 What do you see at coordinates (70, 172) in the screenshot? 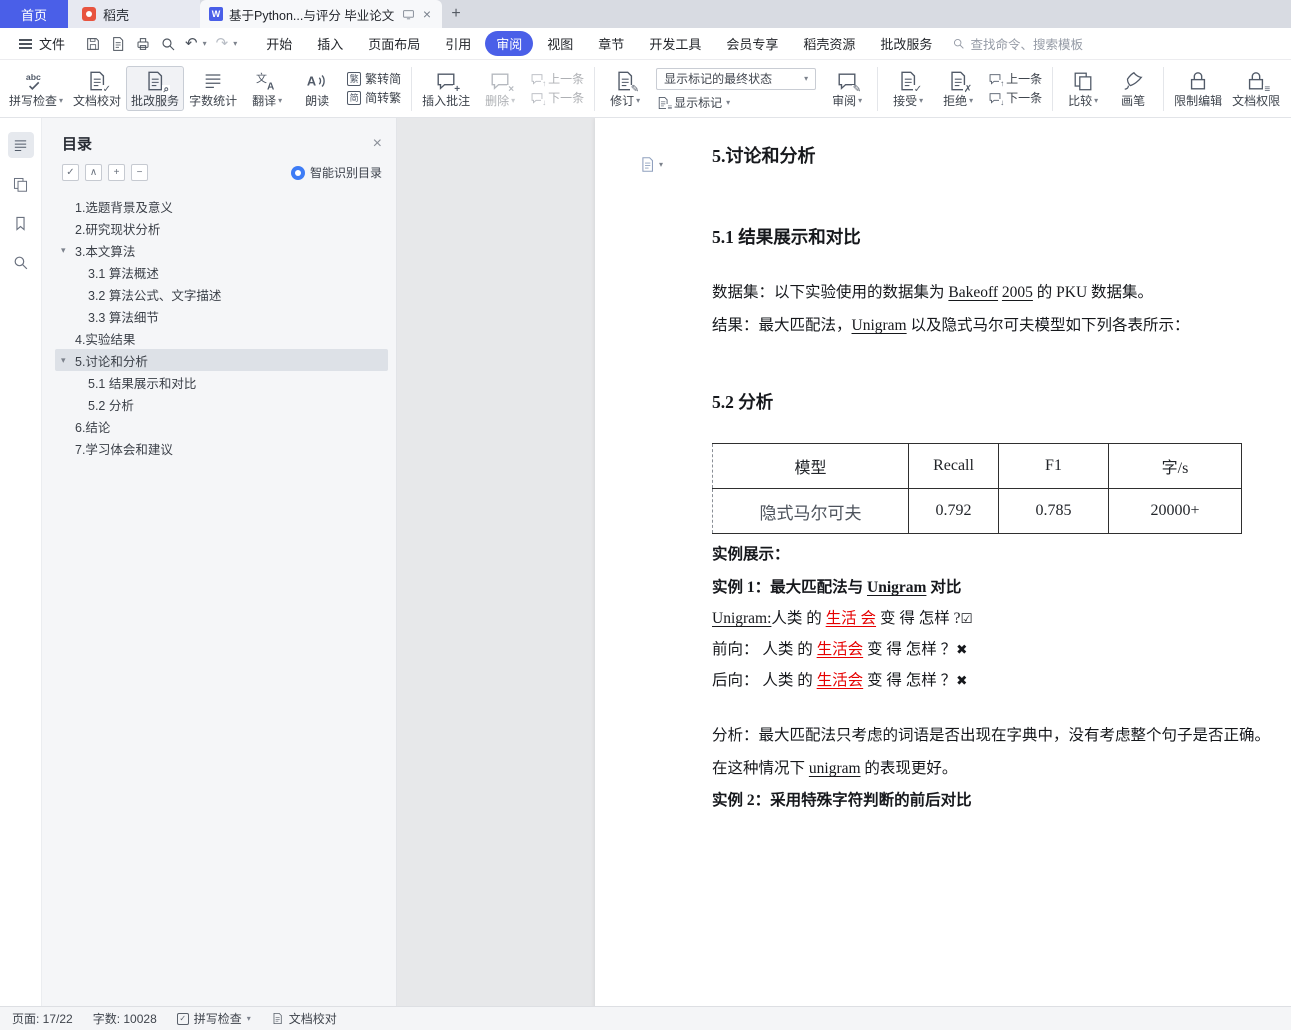
I see `toc-checkbox-tool: ✓` at bounding box center [70, 172].